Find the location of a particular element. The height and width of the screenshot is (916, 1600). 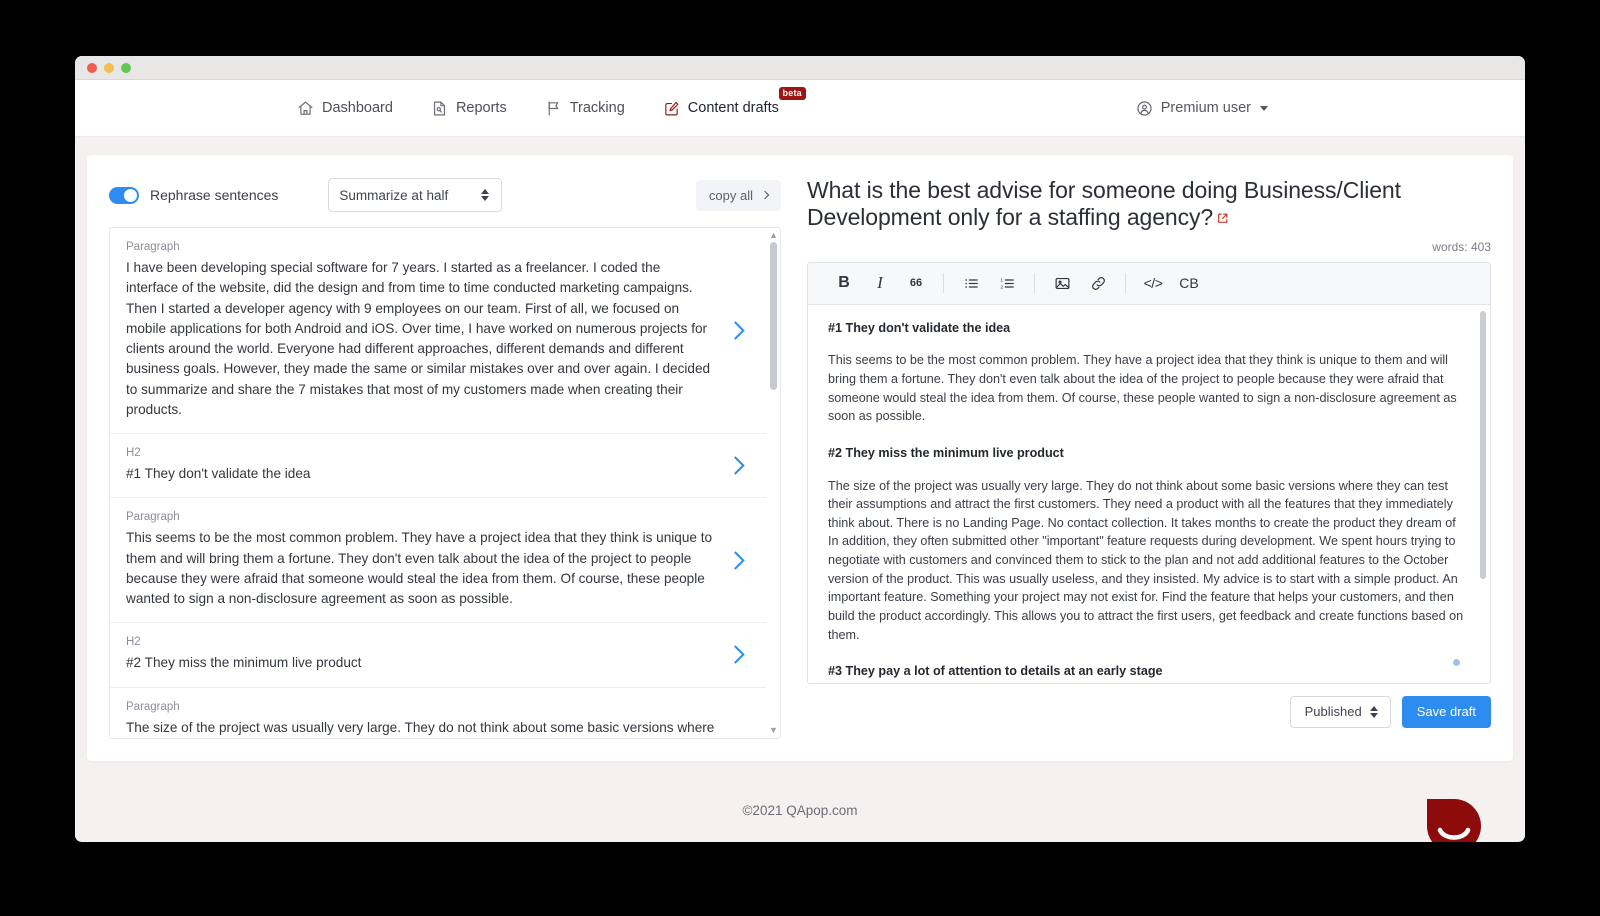

nav-item-content-drafts: Content drafts beta is located at coordinates (734, 101).